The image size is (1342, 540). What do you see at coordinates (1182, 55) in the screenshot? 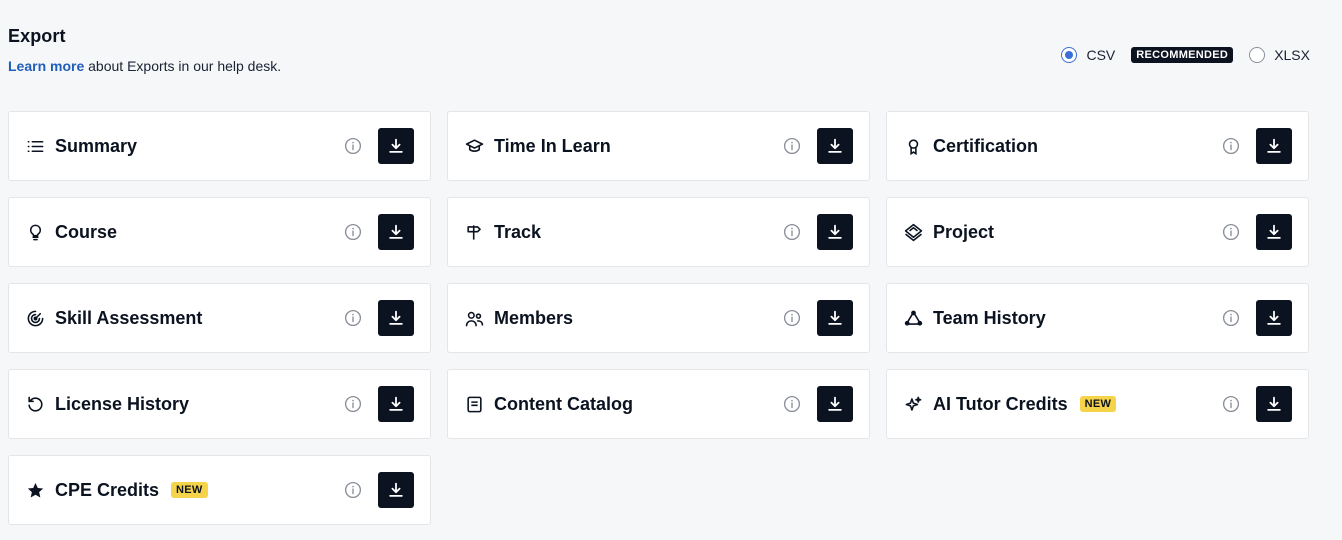
I see `recommended-badge: RECOMMENDED` at bounding box center [1182, 55].